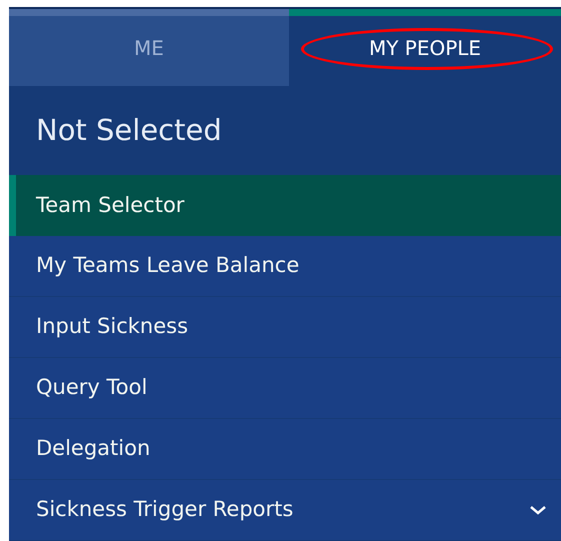  Describe the element at coordinates (285, 327) in the screenshot. I see `menu-item: Input Sickness` at that location.